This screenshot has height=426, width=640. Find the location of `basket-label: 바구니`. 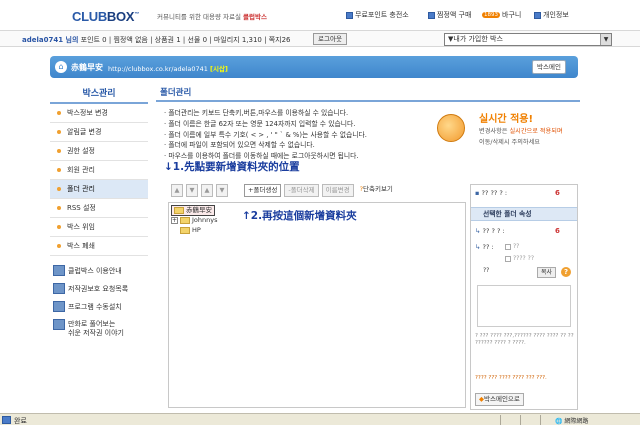

basket-label: 바구니 is located at coordinates (512, 15).